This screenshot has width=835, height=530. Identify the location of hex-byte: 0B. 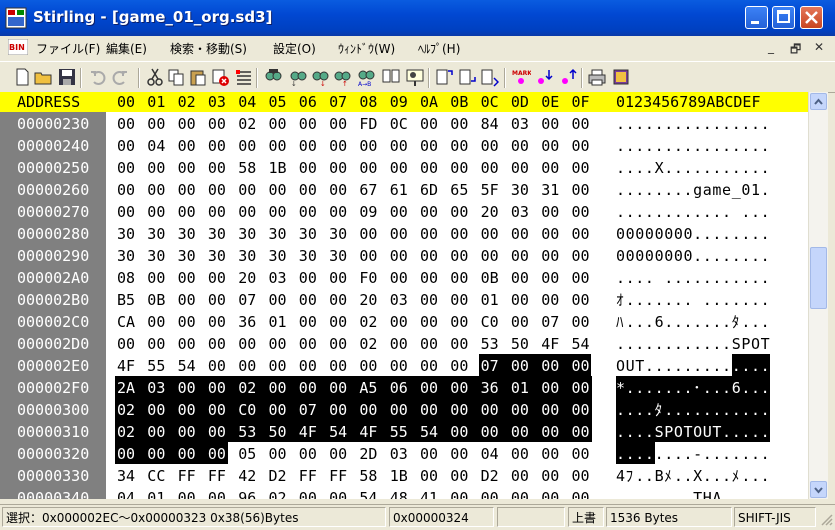
(156, 300).